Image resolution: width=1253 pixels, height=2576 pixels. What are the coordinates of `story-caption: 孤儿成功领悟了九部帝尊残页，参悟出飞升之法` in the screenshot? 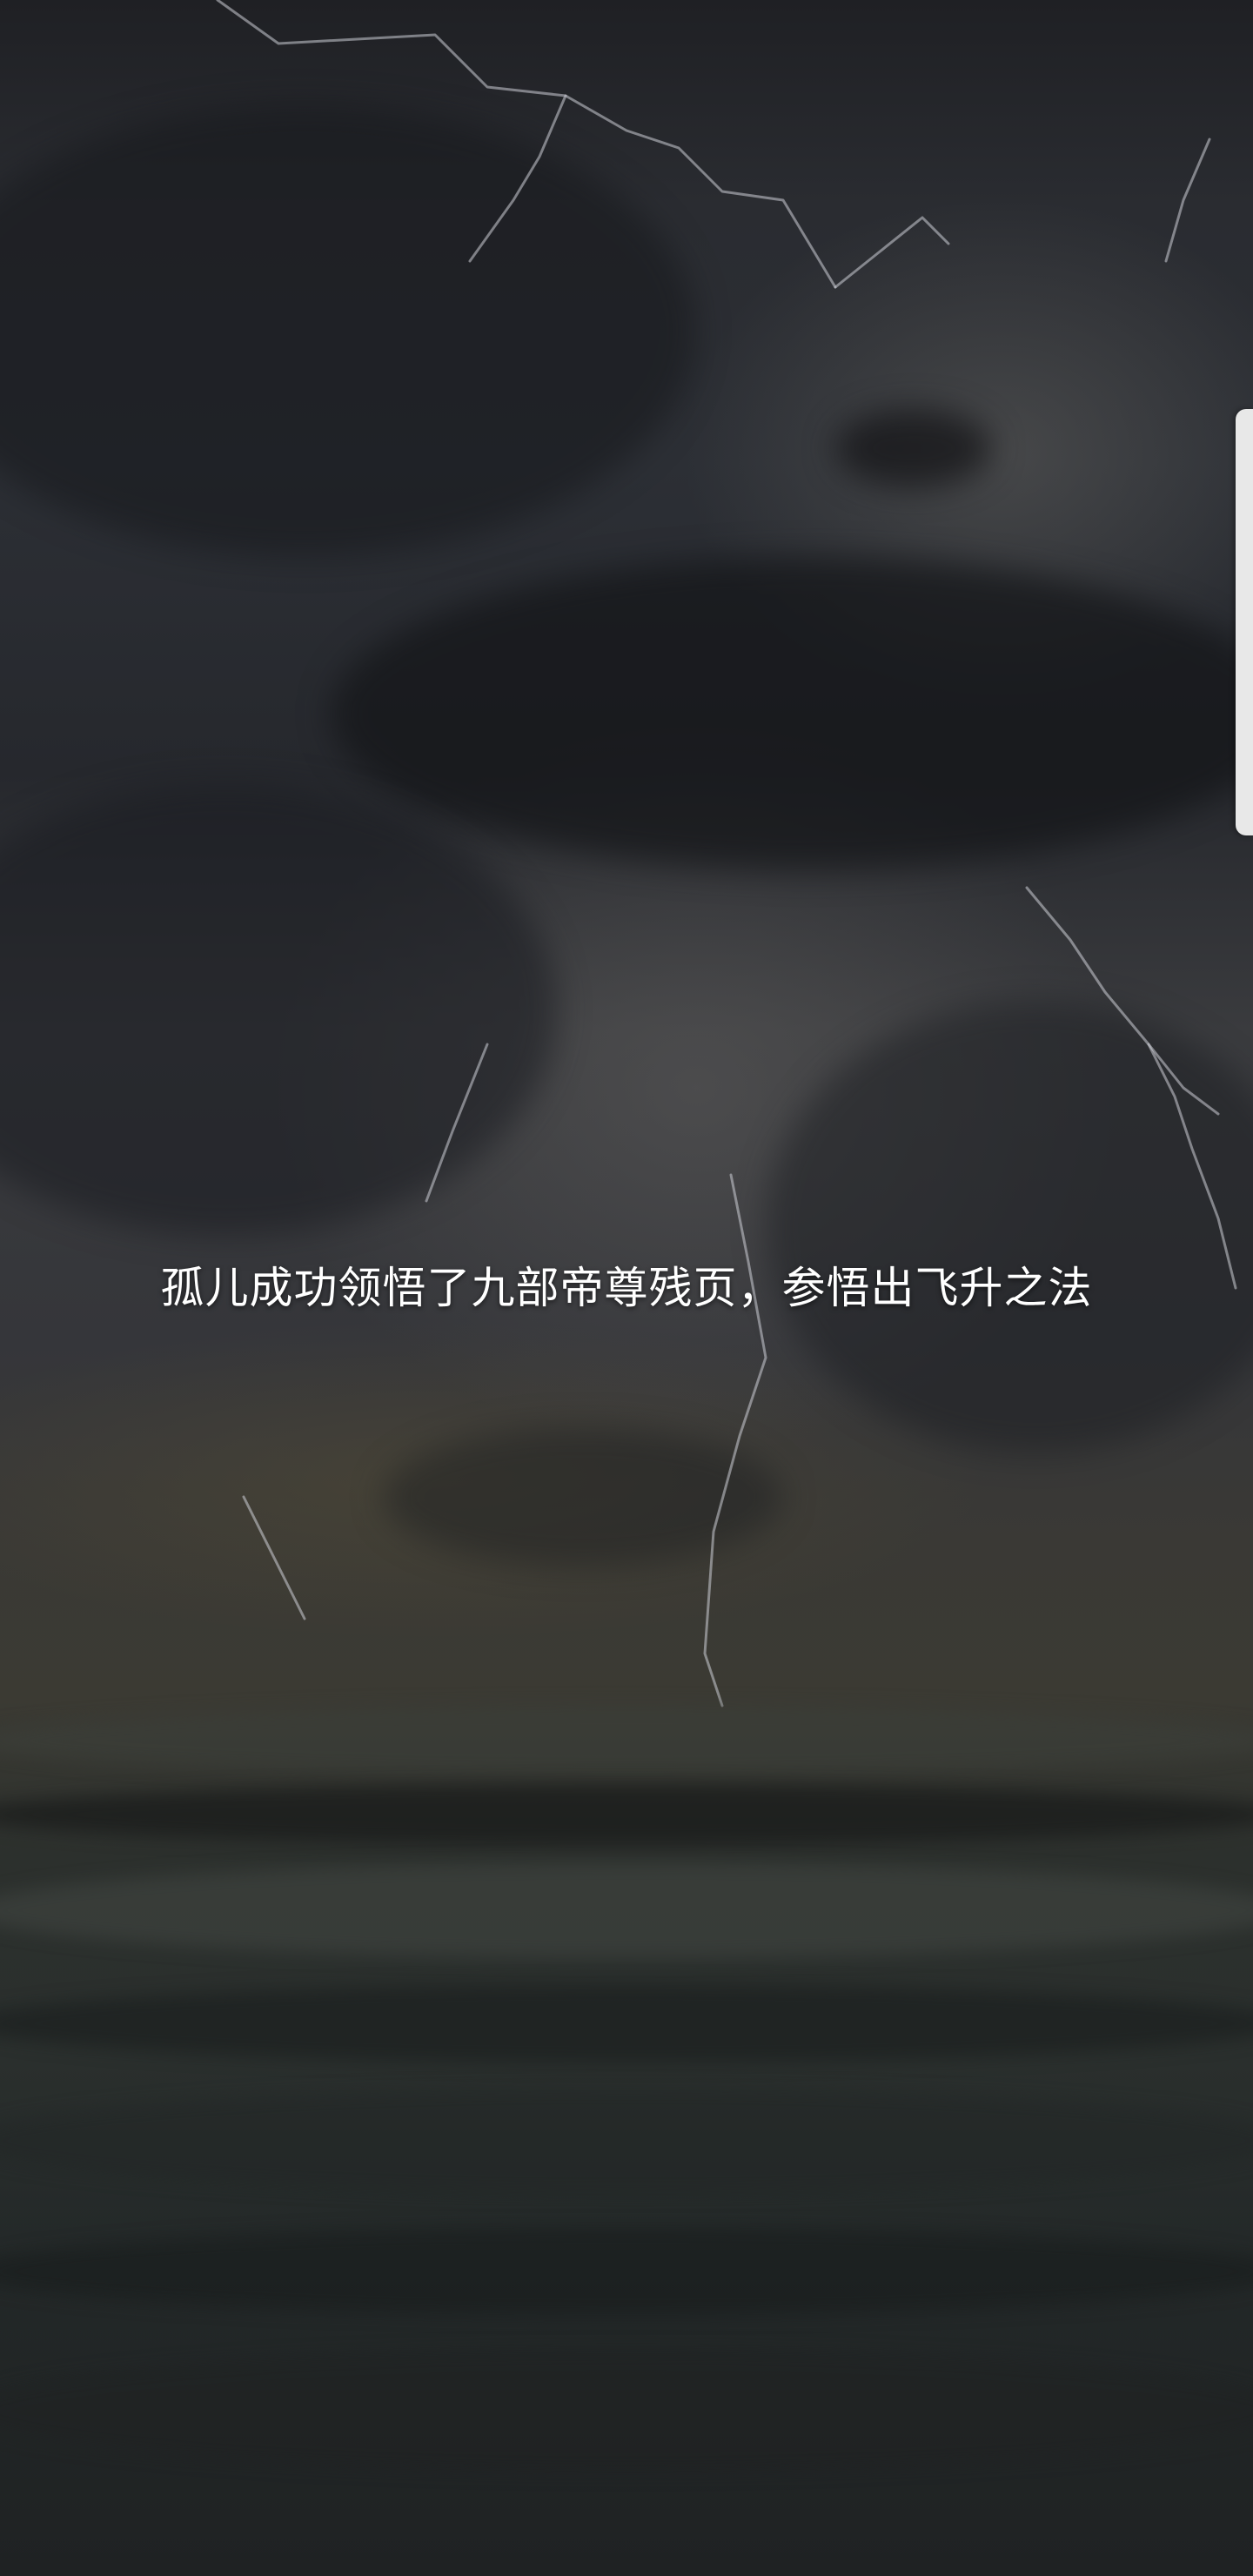 It's located at (626, 1288).